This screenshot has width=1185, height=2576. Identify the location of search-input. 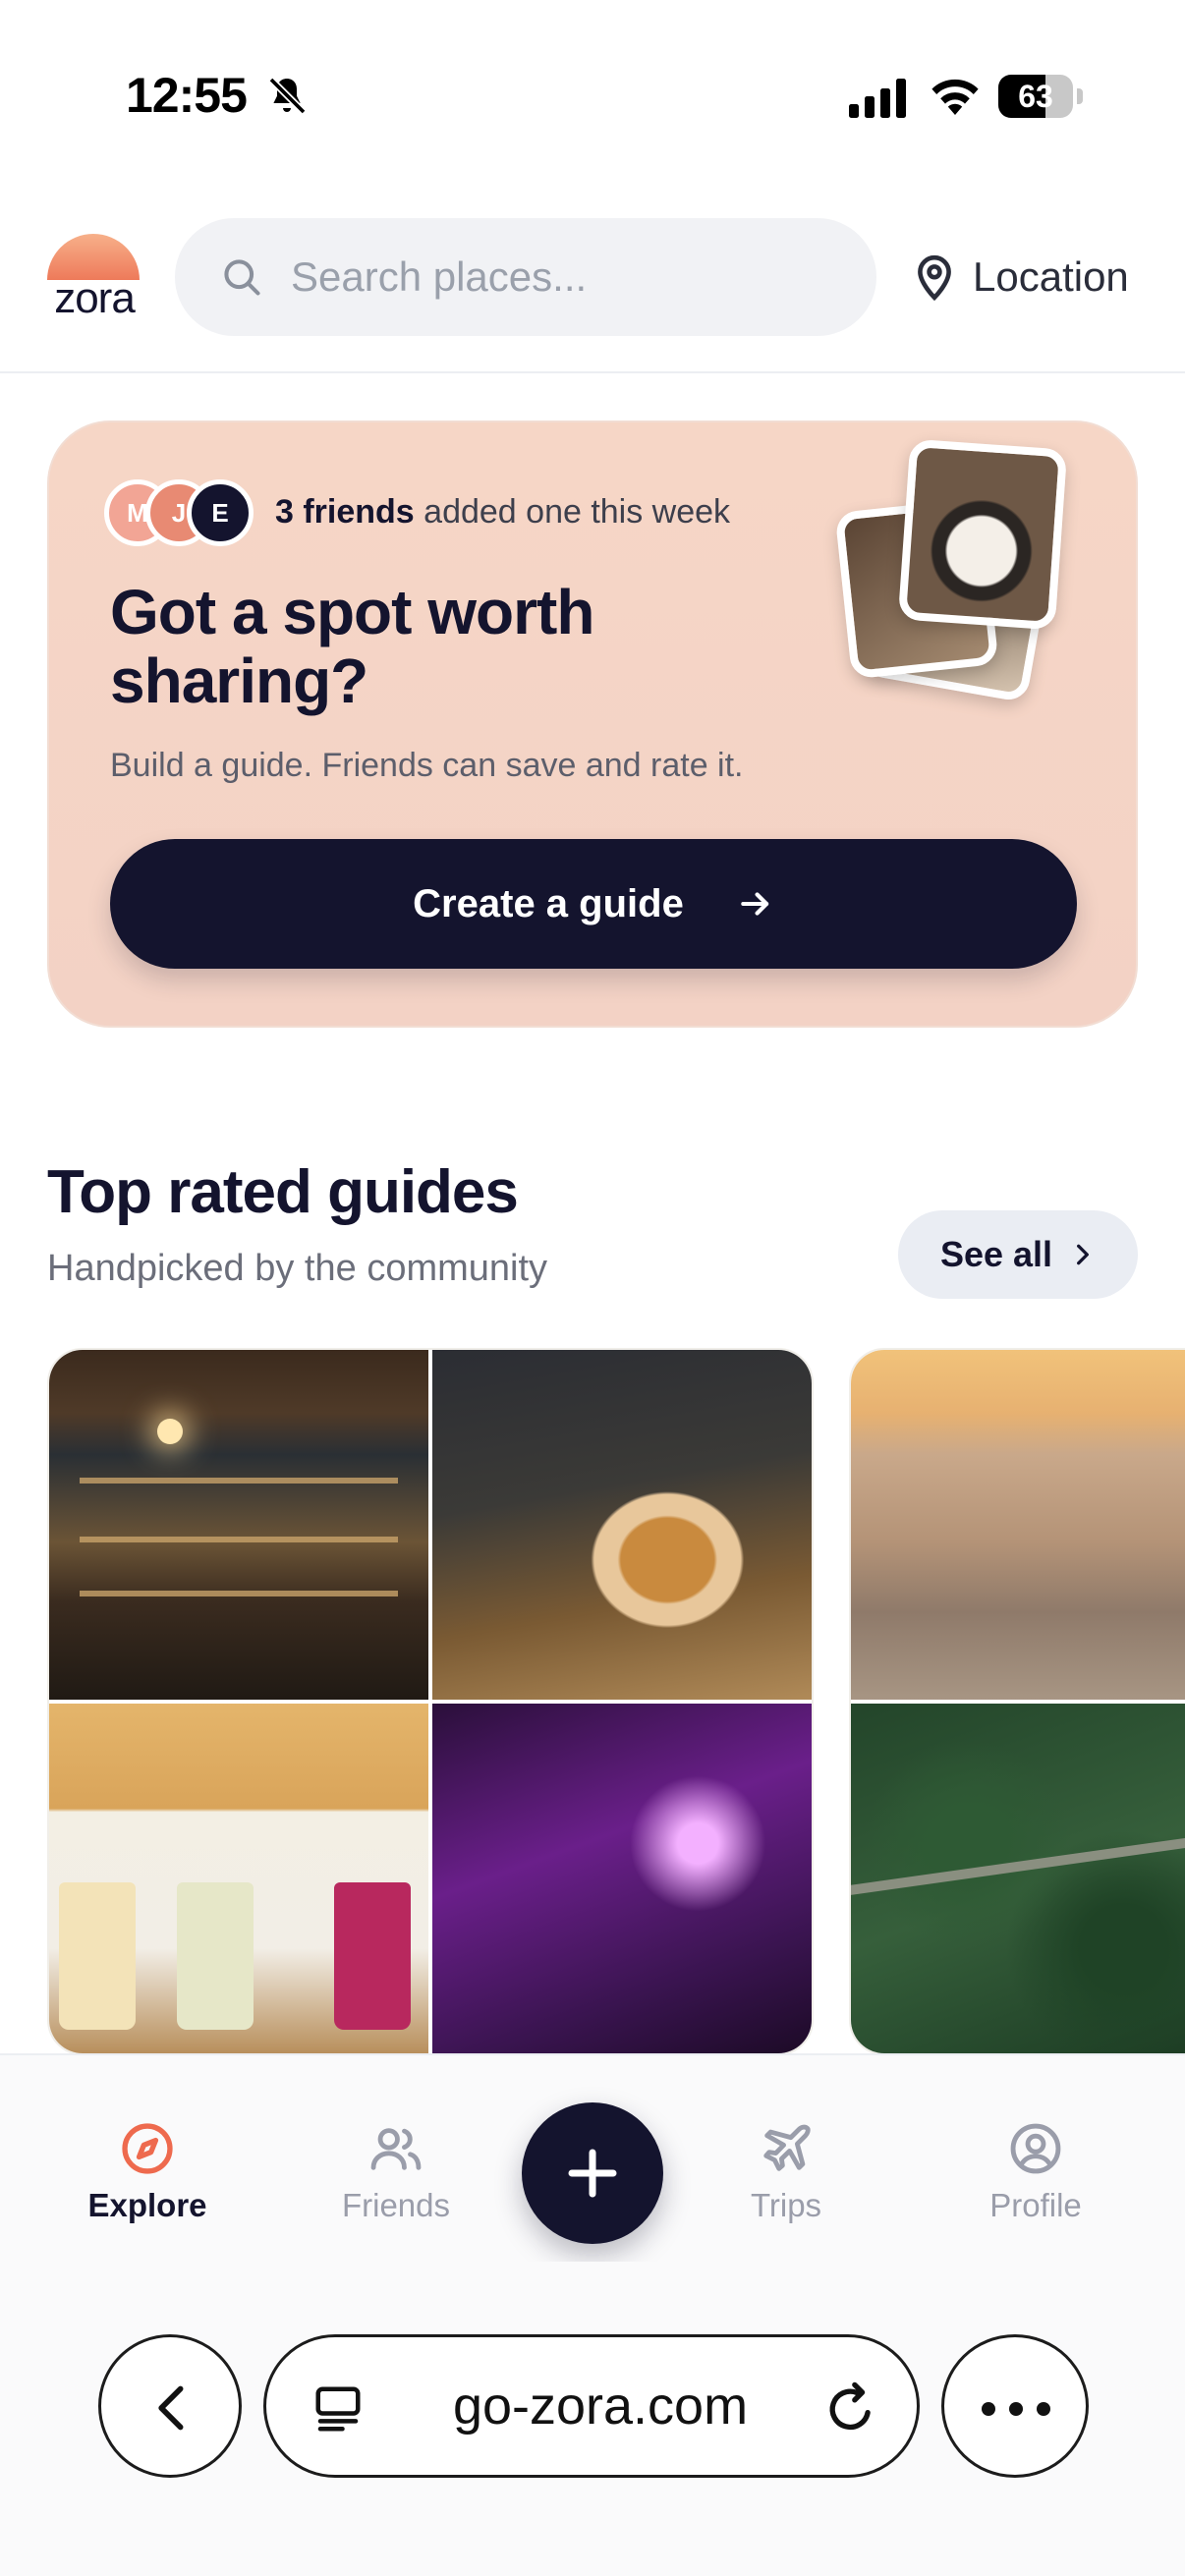
(566, 277).